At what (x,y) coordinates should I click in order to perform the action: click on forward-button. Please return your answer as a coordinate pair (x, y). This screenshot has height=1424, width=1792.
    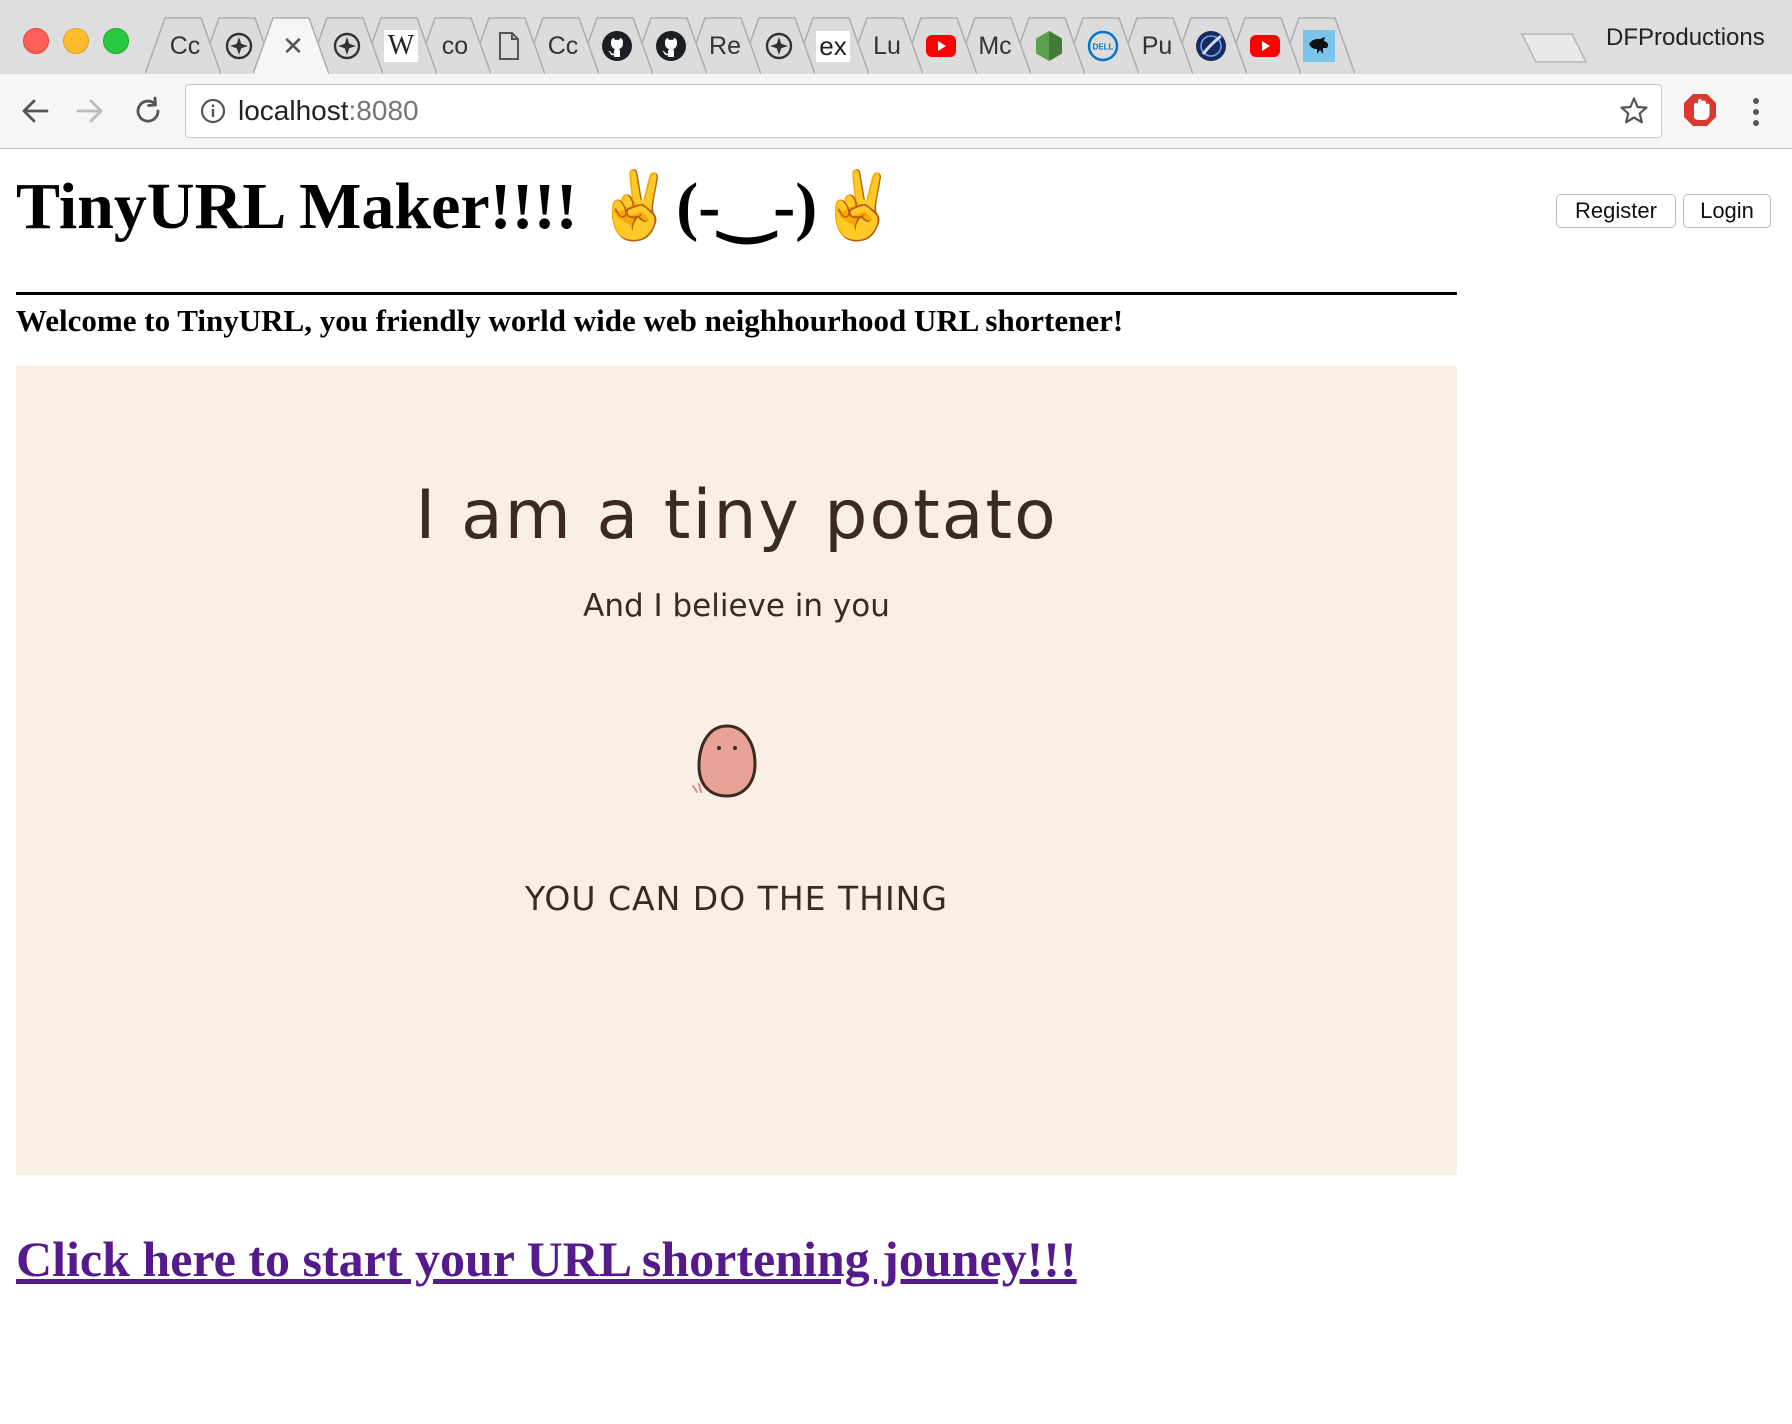
    Looking at the image, I should click on (90, 111).